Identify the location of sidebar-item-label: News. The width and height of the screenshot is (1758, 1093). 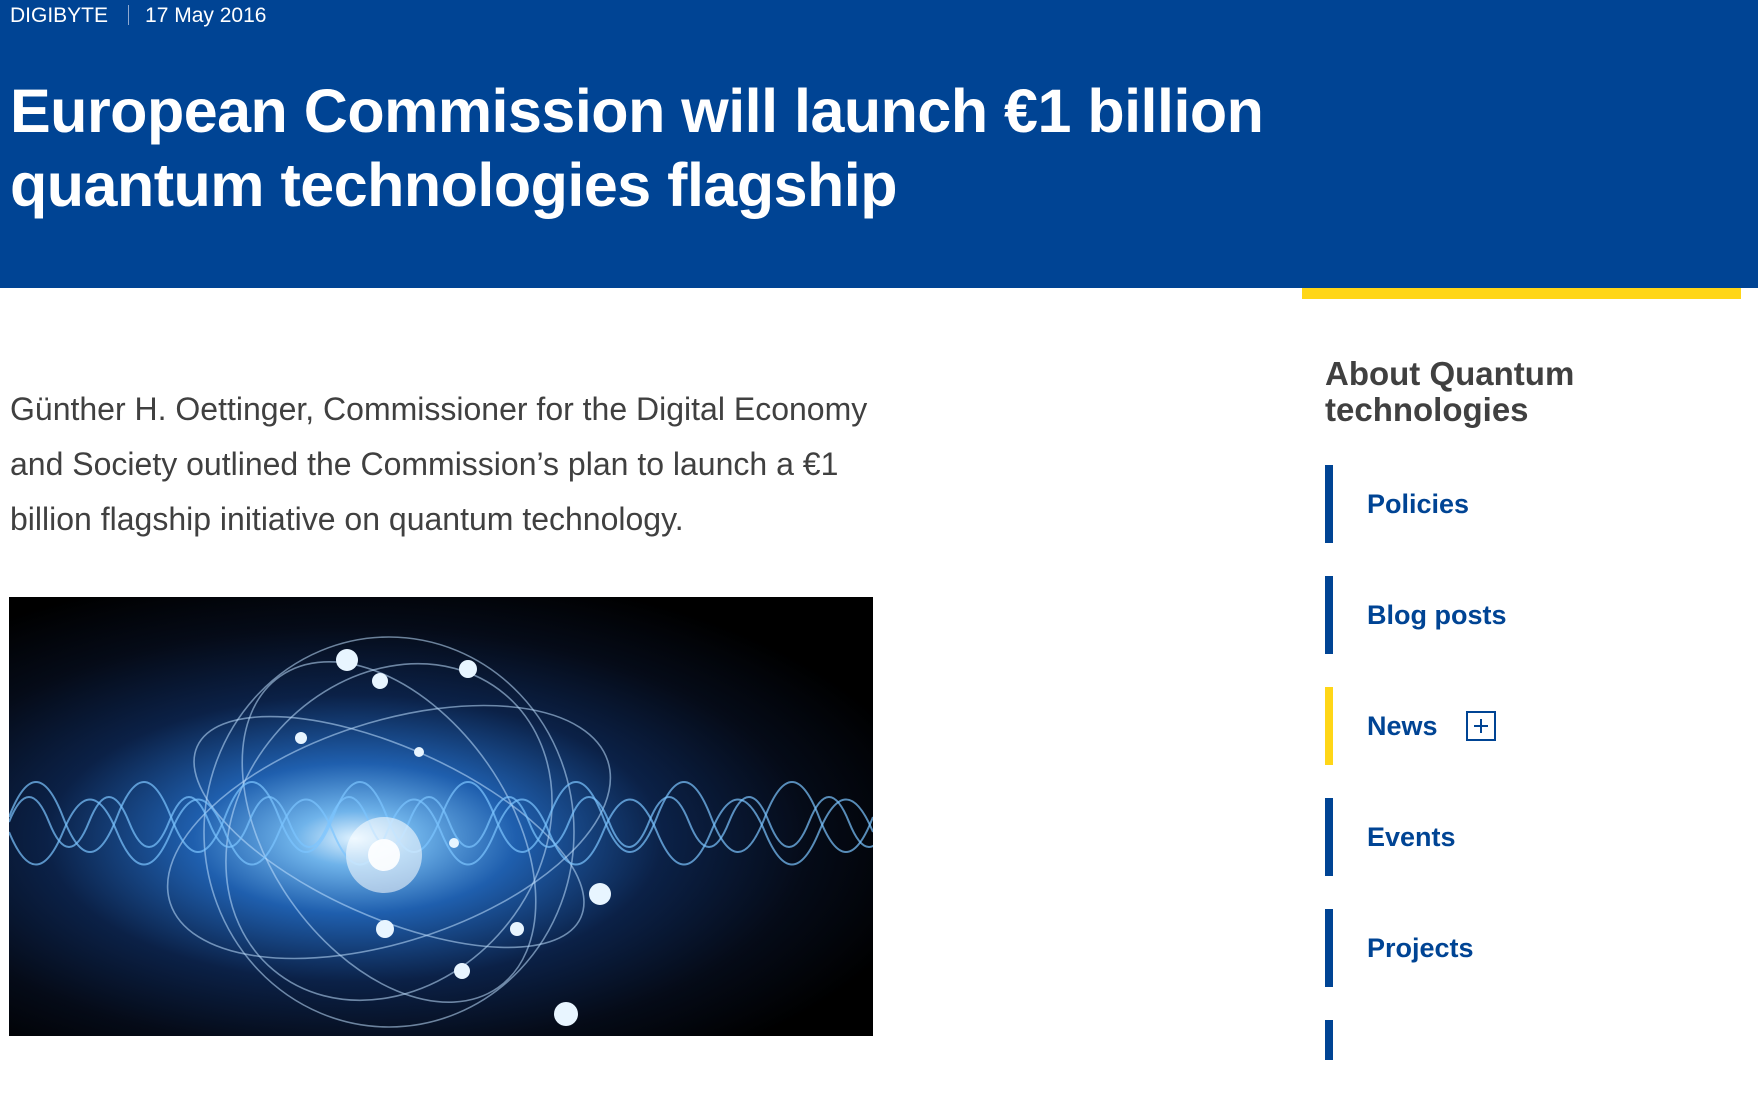
(1402, 725).